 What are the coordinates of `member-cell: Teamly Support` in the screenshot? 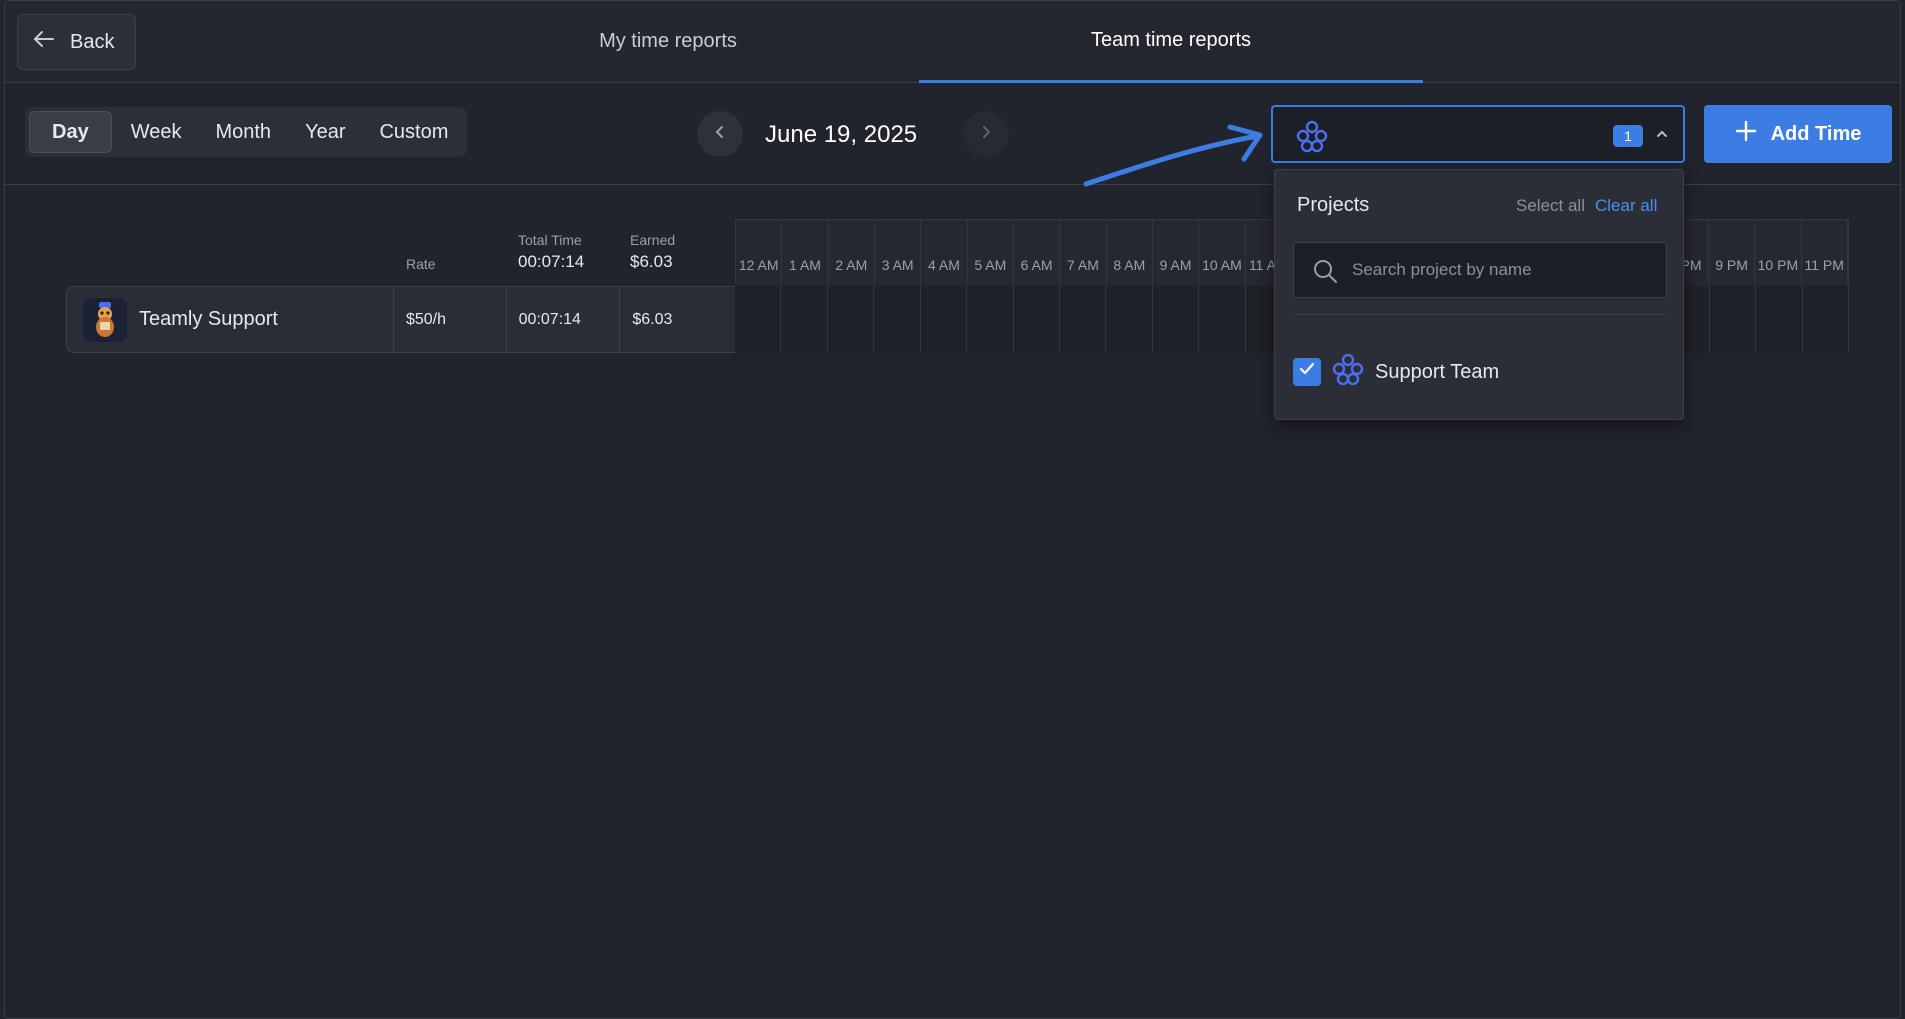 It's located at (230, 319).